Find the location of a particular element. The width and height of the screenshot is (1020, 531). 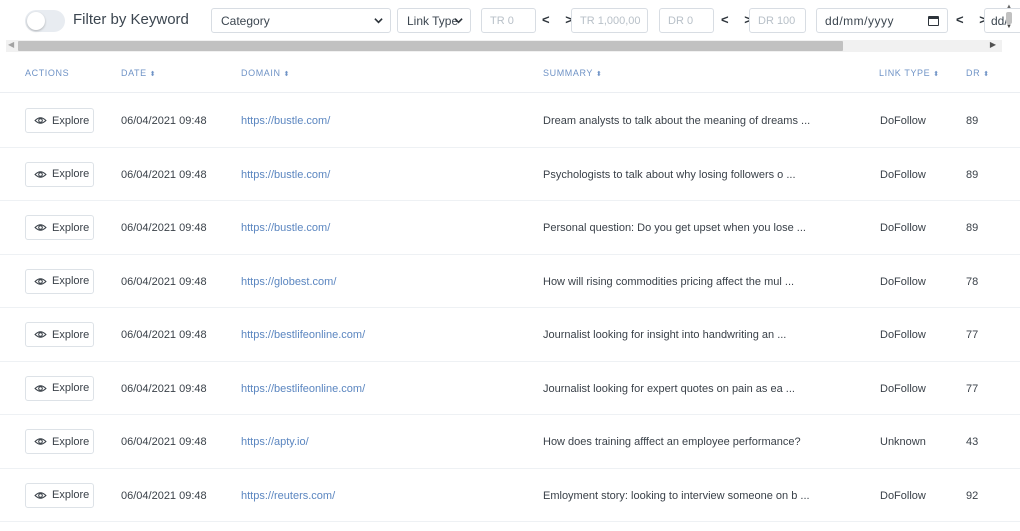

keyword-filter-toggle is located at coordinates (45, 21).